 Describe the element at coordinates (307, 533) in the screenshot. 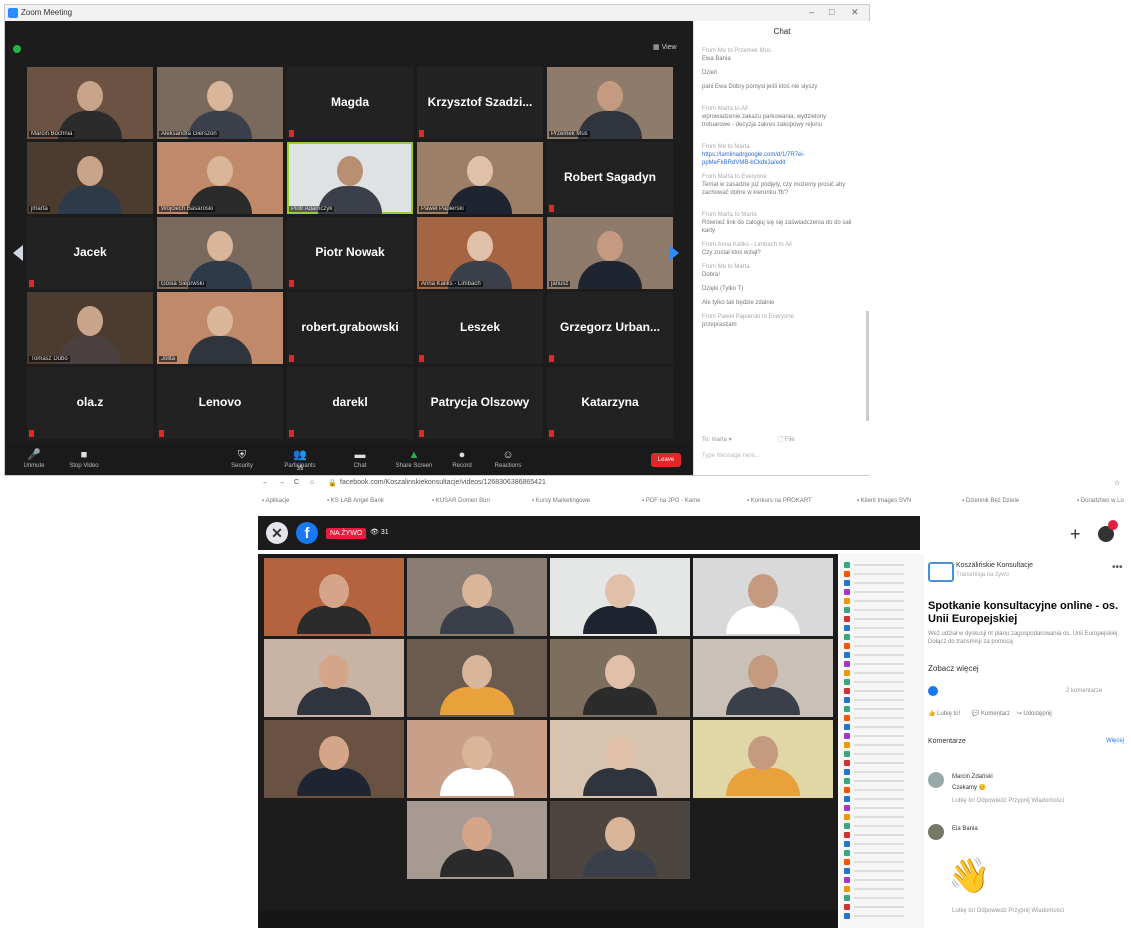

I see `facebook-logo-icon: f` at that location.